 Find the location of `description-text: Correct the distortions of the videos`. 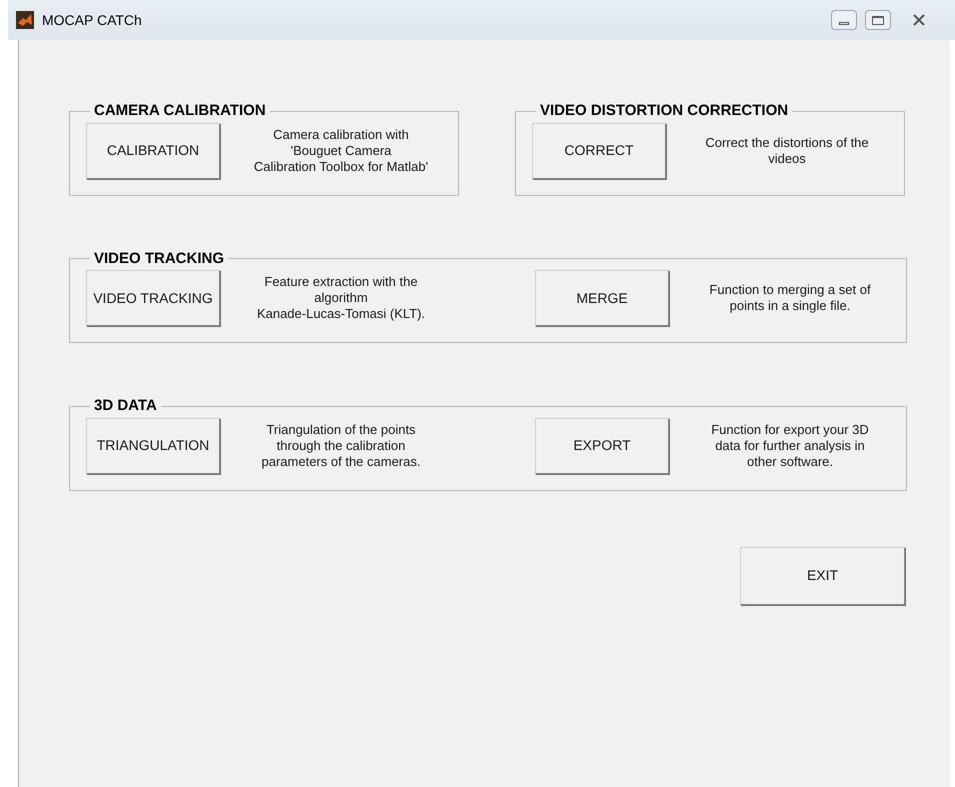

description-text: Correct the distortions of the videos is located at coordinates (787, 150).